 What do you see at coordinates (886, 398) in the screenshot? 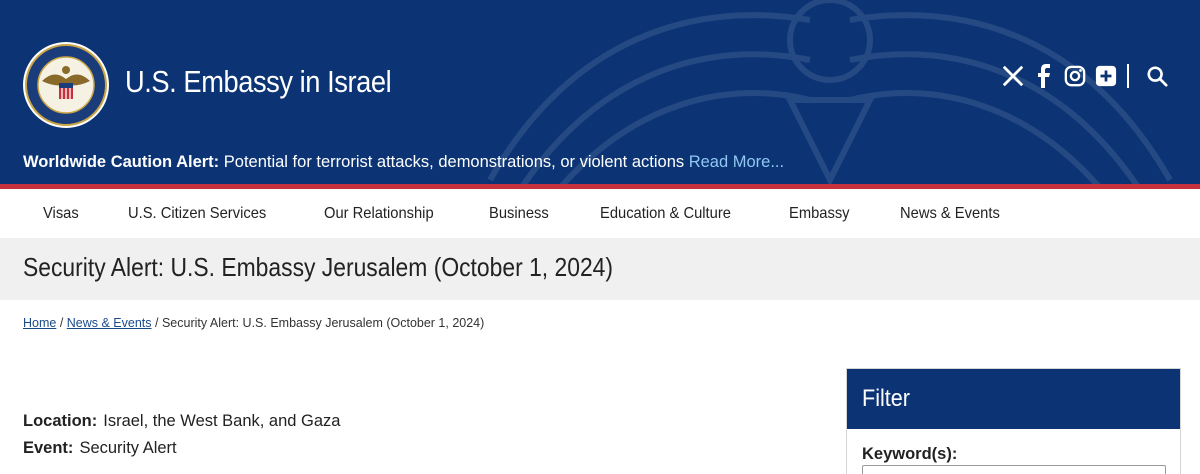
I see `filter-title: Filter` at bounding box center [886, 398].